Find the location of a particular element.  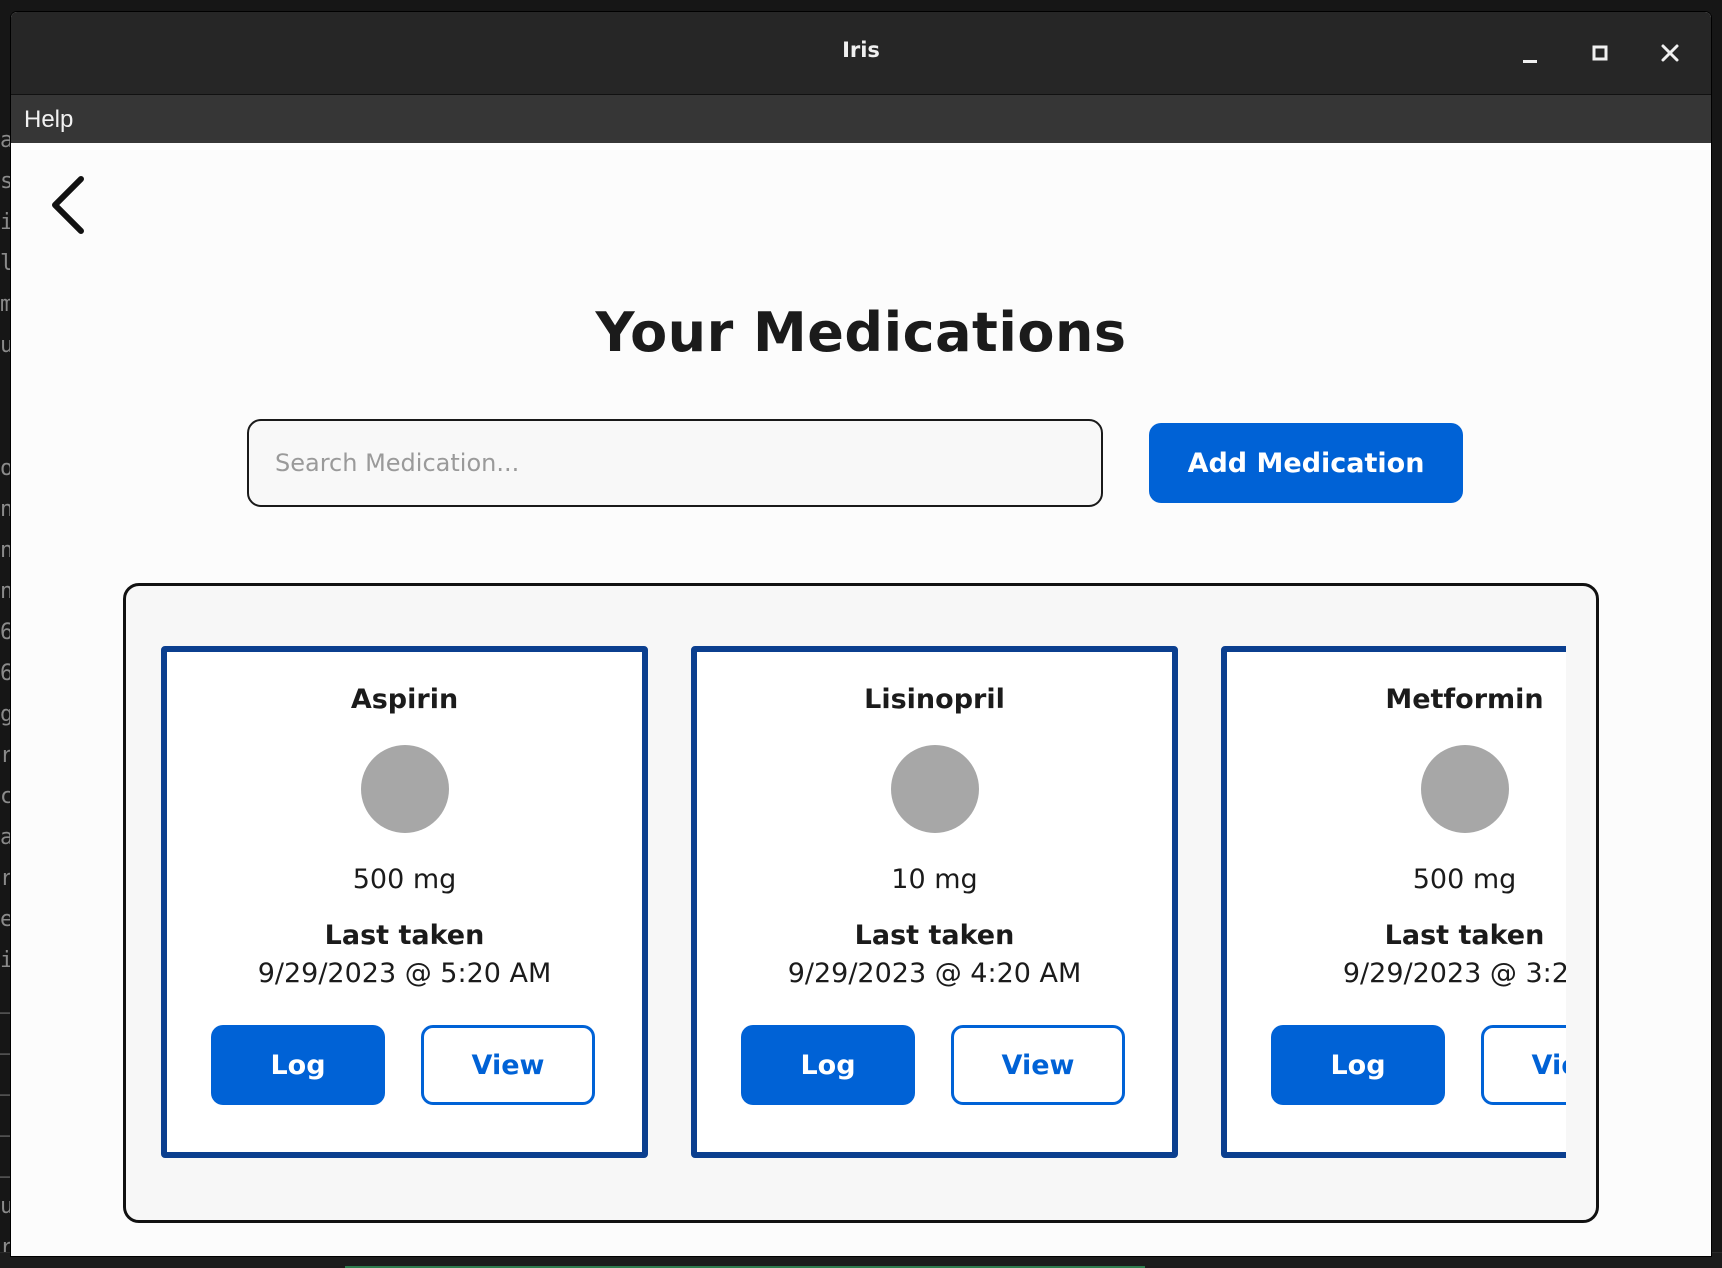

minimize-button is located at coordinates (1530, 53).